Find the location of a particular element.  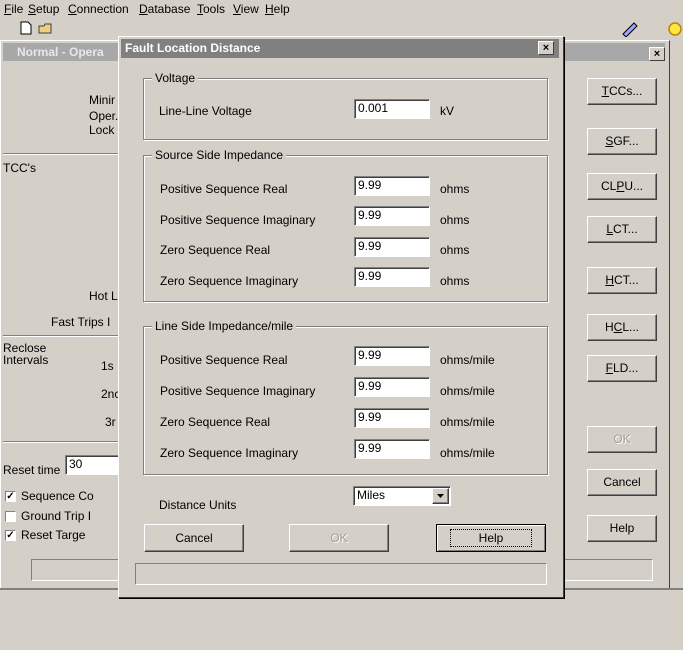

source-zero-imag-unit: ohms is located at coordinates (455, 281).